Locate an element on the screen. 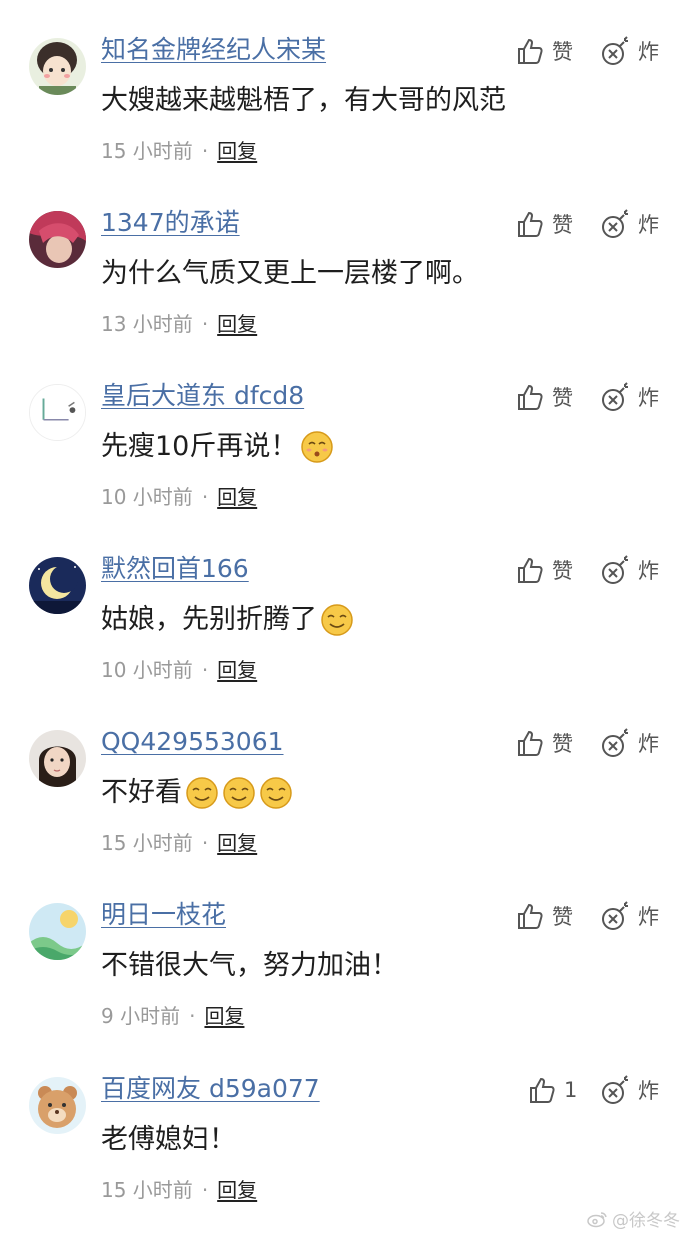 This screenshot has height=1242, width=690. comment-item: 明日一枝花 赞 炸 不错很大气，努力加油！ 9 小时前 · 回复 is located at coordinates (345, 981).